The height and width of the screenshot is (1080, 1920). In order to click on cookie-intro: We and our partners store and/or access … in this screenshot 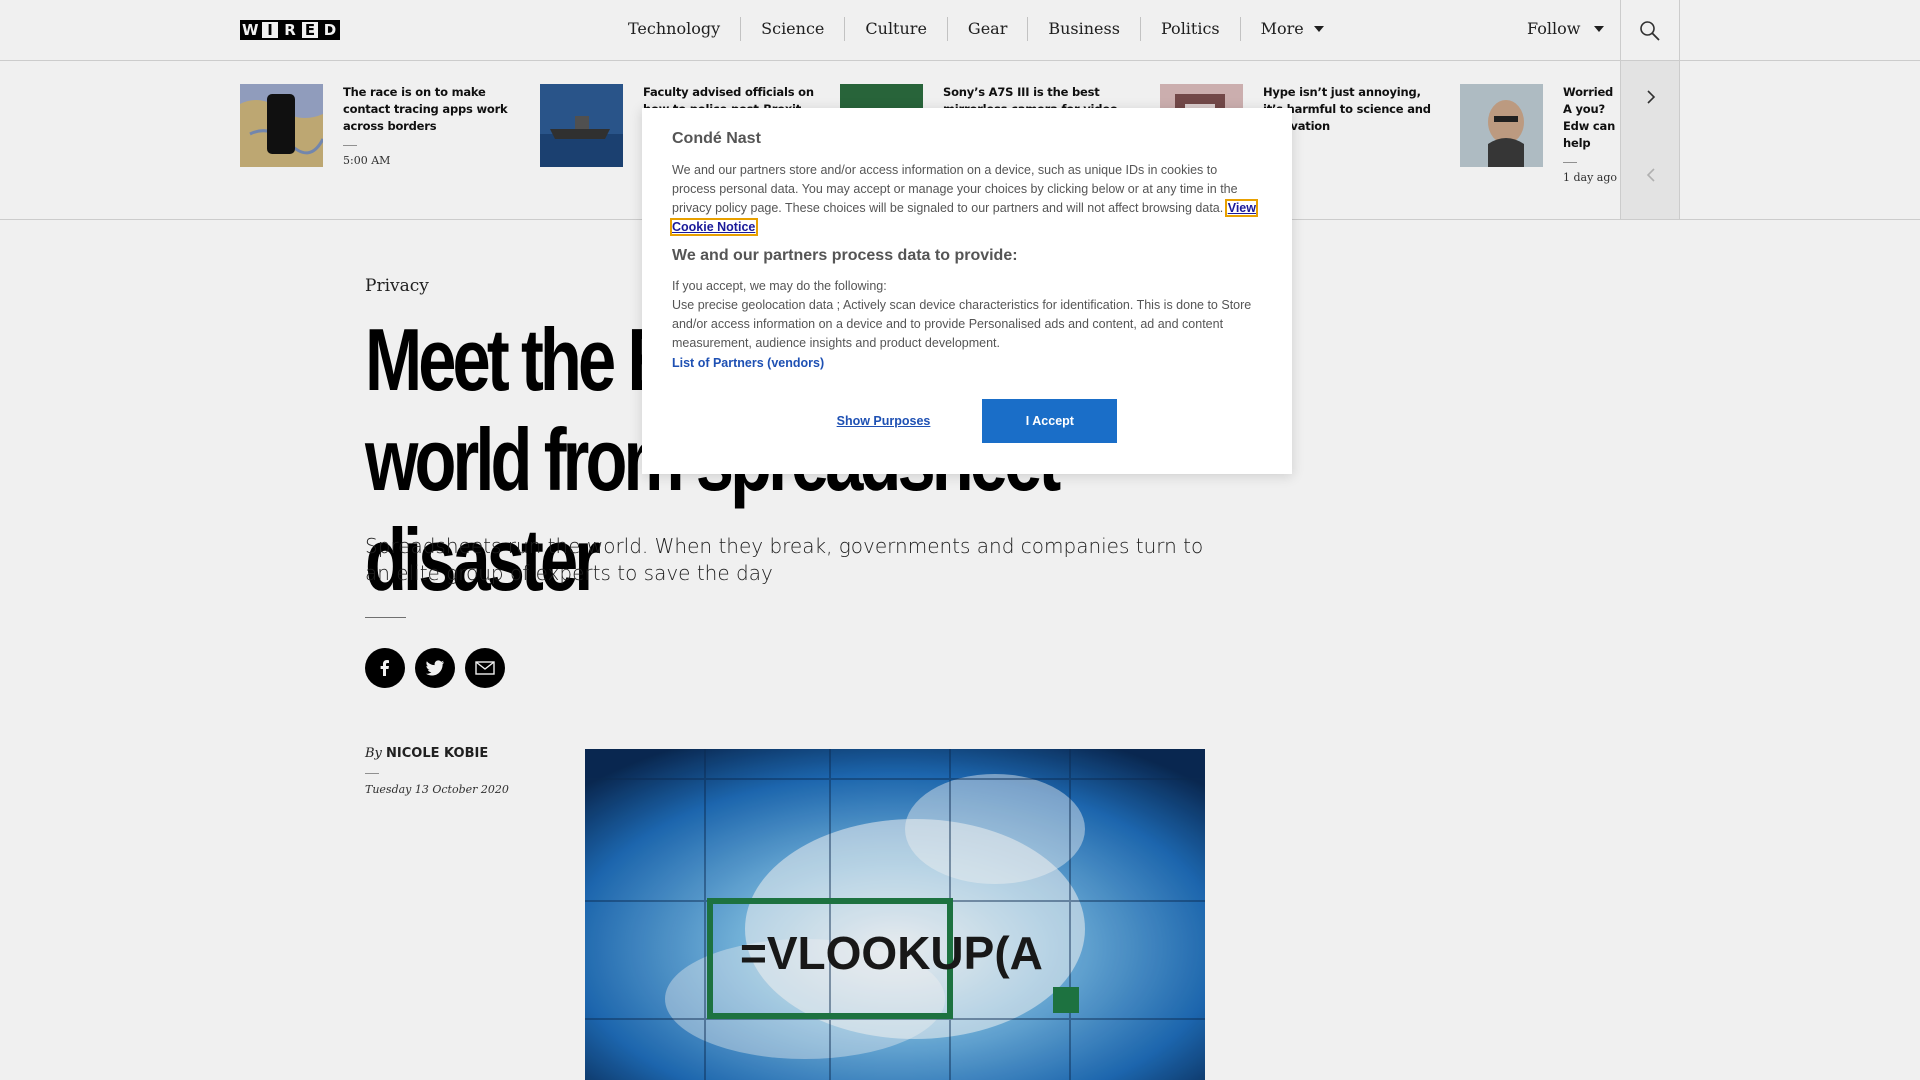, I will do `click(966, 199)`.